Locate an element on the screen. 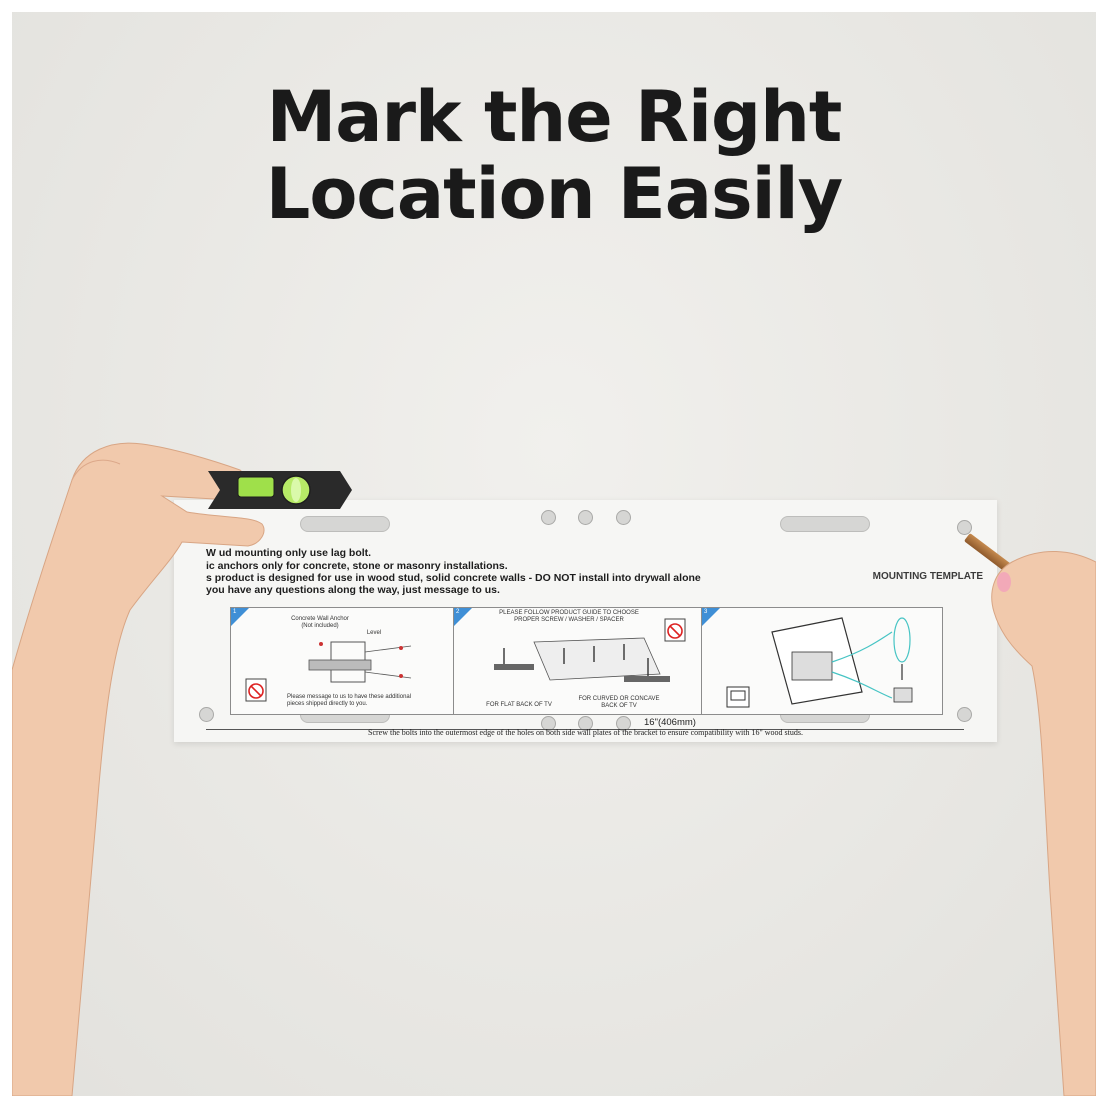 Image resolution: width=1096 pixels, height=1100 pixels. caption-curved: FOR CURVED OR CONCAVE BACK OF TV is located at coordinates (619, 702).